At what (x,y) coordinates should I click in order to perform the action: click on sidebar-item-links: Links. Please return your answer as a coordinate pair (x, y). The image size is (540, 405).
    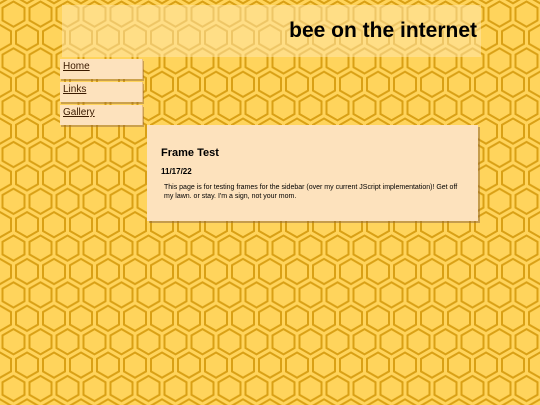
    Looking at the image, I should click on (101, 92).